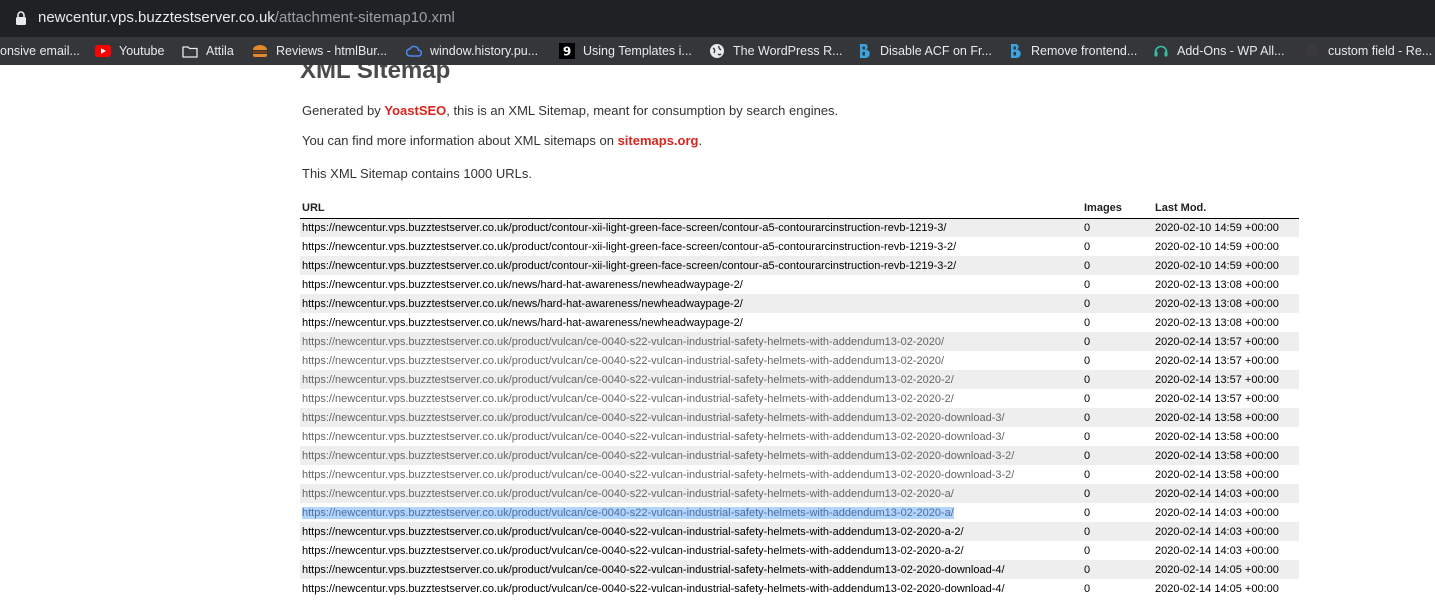 The image size is (1435, 605). Describe the element at coordinates (156, 17) in the screenshot. I see `url-host: newcentur.vps.buzztestserver.co.uk` at that location.